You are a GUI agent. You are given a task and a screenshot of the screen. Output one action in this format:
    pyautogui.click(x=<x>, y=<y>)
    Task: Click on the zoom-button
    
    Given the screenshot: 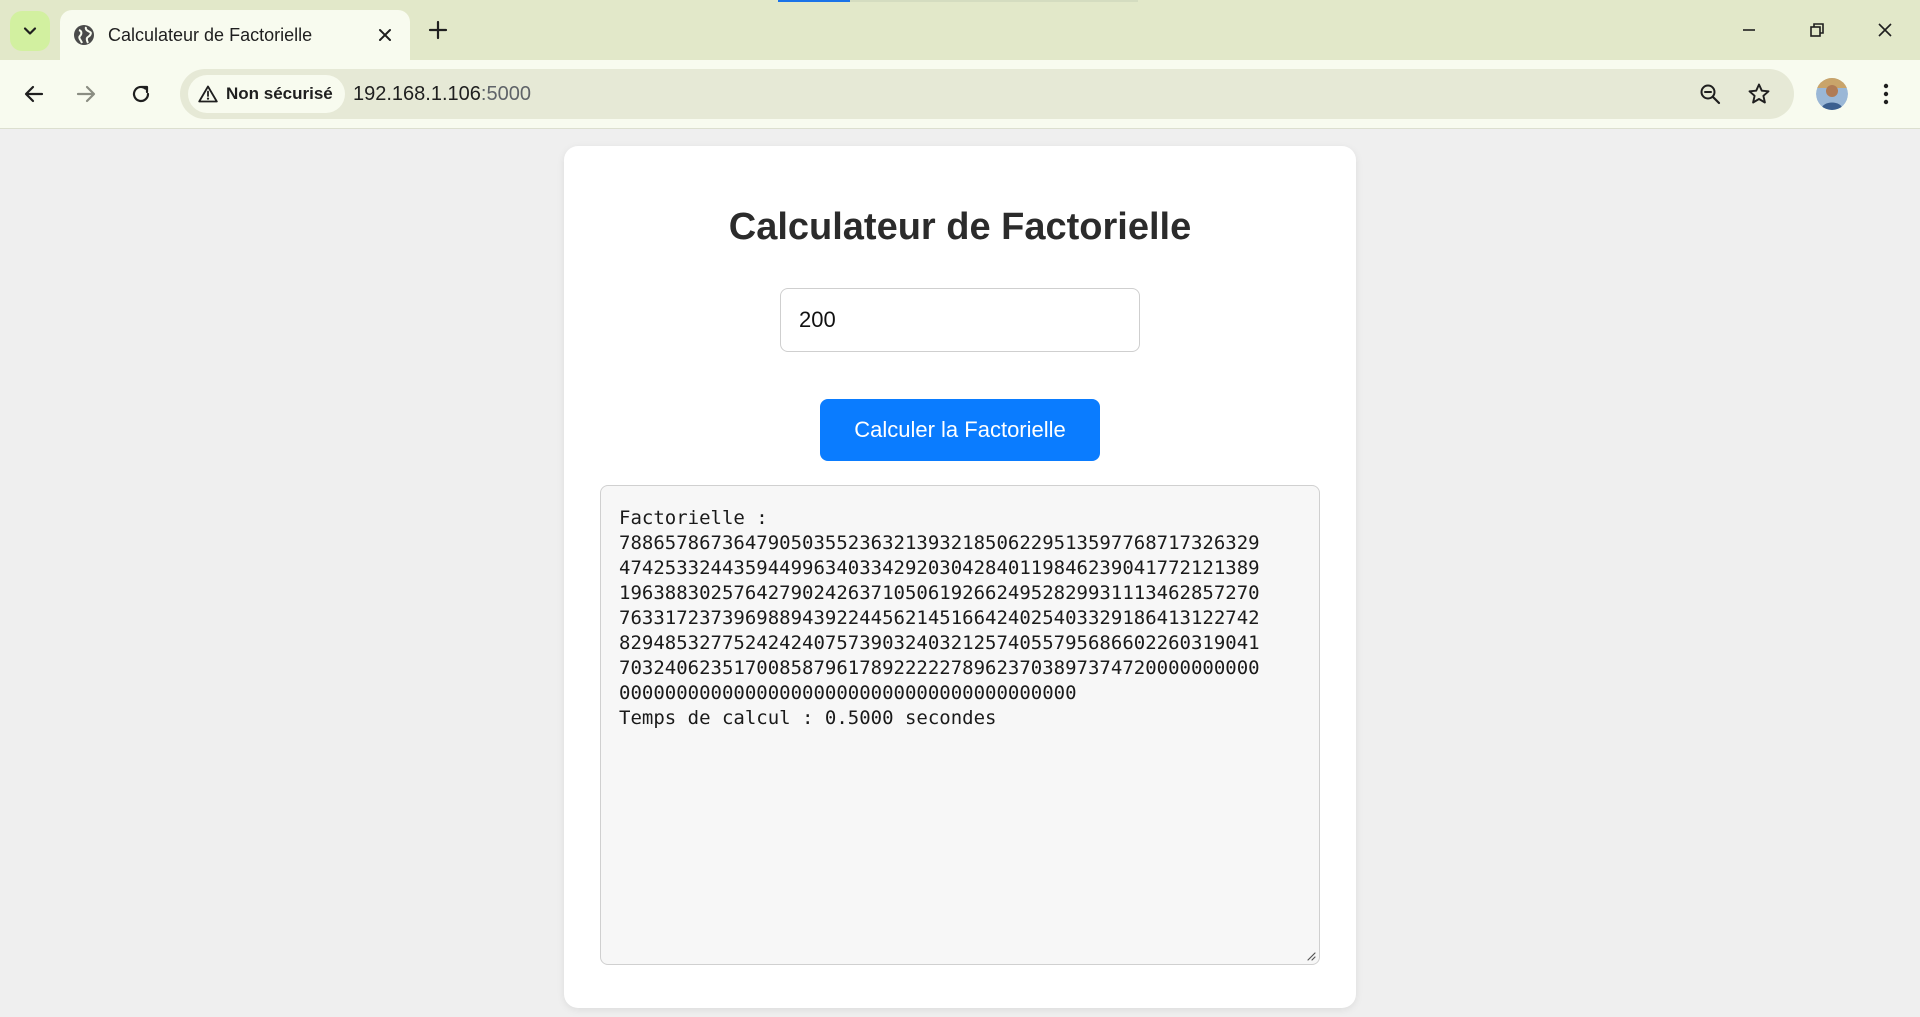 What is the action you would take?
    pyautogui.click(x=1710, y=94)
    